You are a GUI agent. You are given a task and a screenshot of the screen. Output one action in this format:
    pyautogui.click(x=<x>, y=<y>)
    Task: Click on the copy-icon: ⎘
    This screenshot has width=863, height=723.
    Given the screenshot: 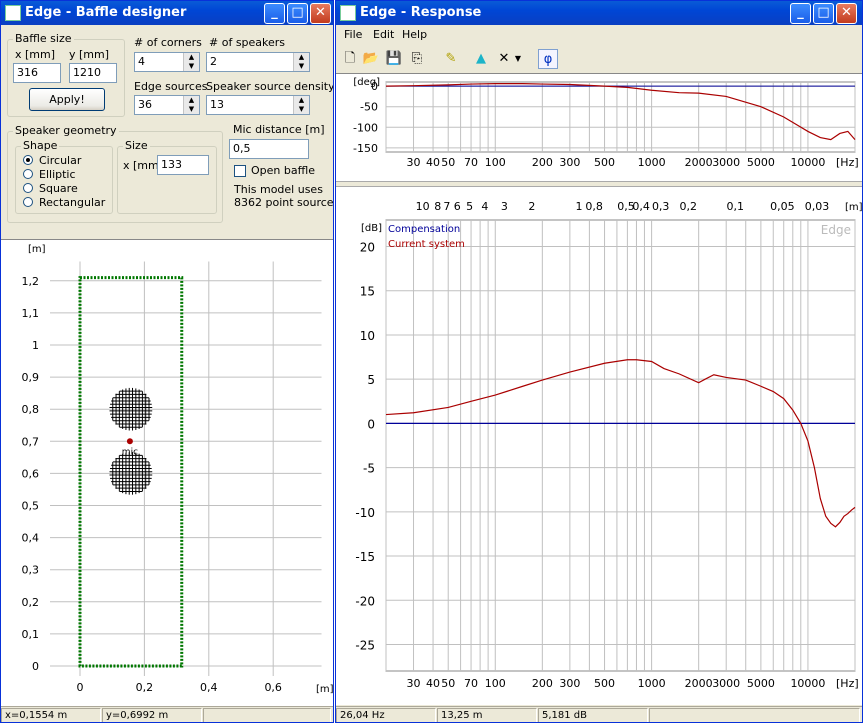 What is the action you would take?
    pyautogui.click(x=417, y=59)
    